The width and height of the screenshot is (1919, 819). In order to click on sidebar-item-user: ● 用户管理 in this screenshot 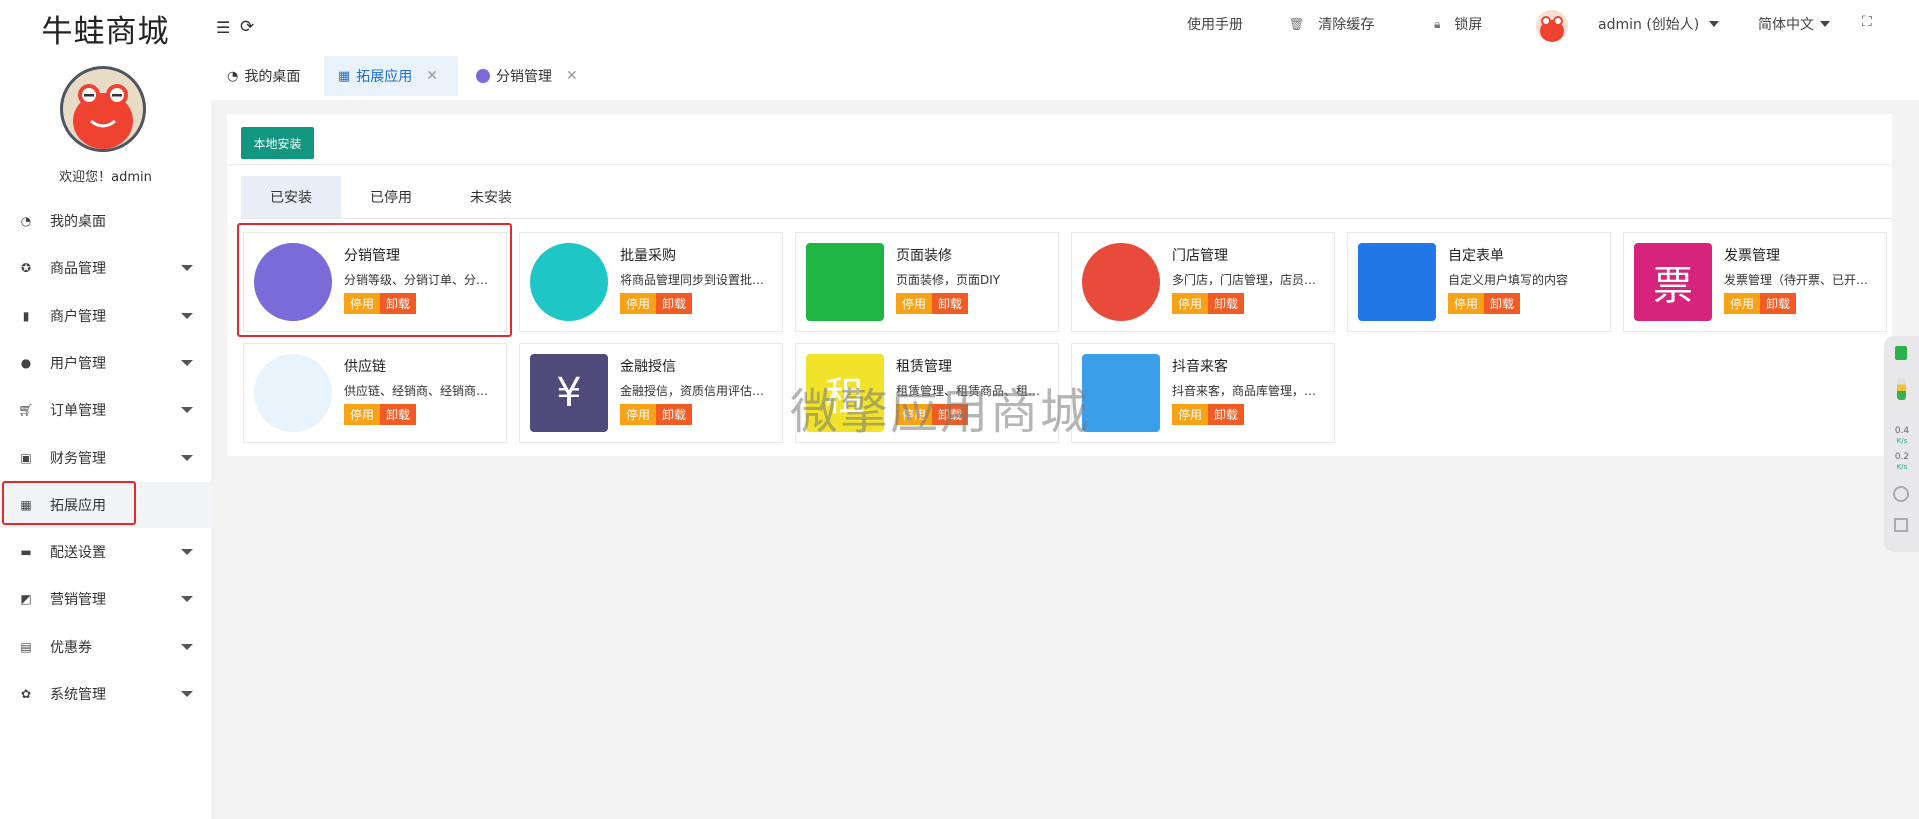, I will do `click(105, 363)`.